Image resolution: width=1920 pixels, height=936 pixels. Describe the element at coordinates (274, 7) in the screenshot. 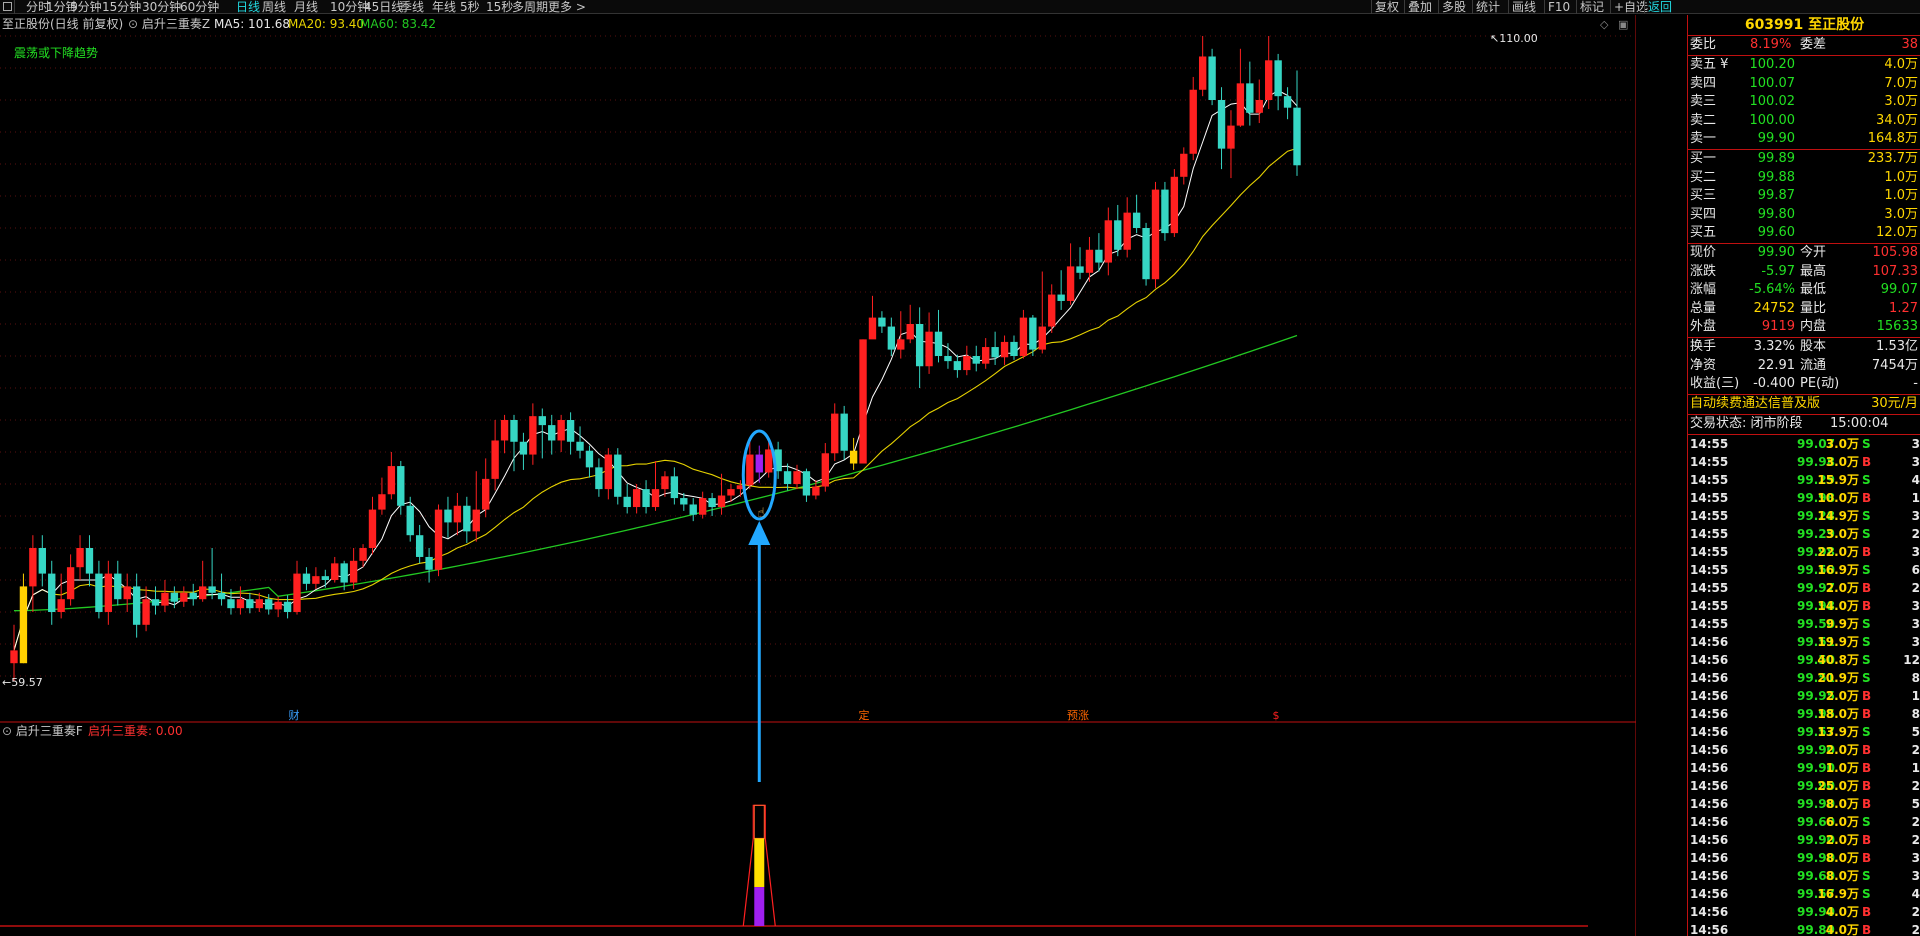

I see `period-tab: 周线` at that location.